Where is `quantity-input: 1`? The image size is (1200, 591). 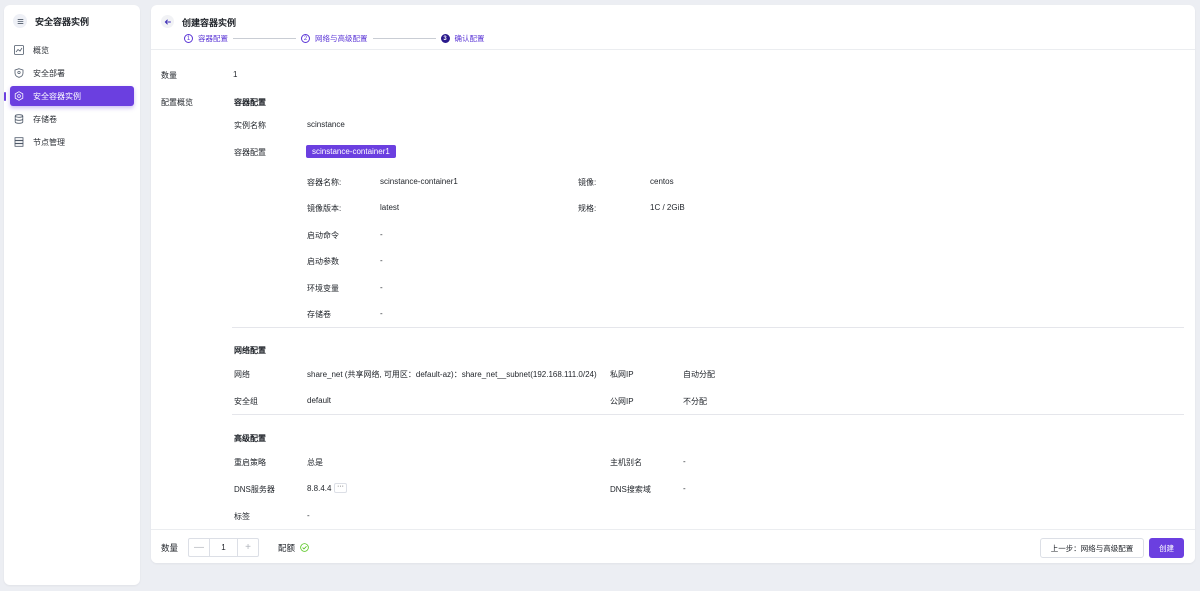
quantity-input: 1 is located at coordinates (223, 547).